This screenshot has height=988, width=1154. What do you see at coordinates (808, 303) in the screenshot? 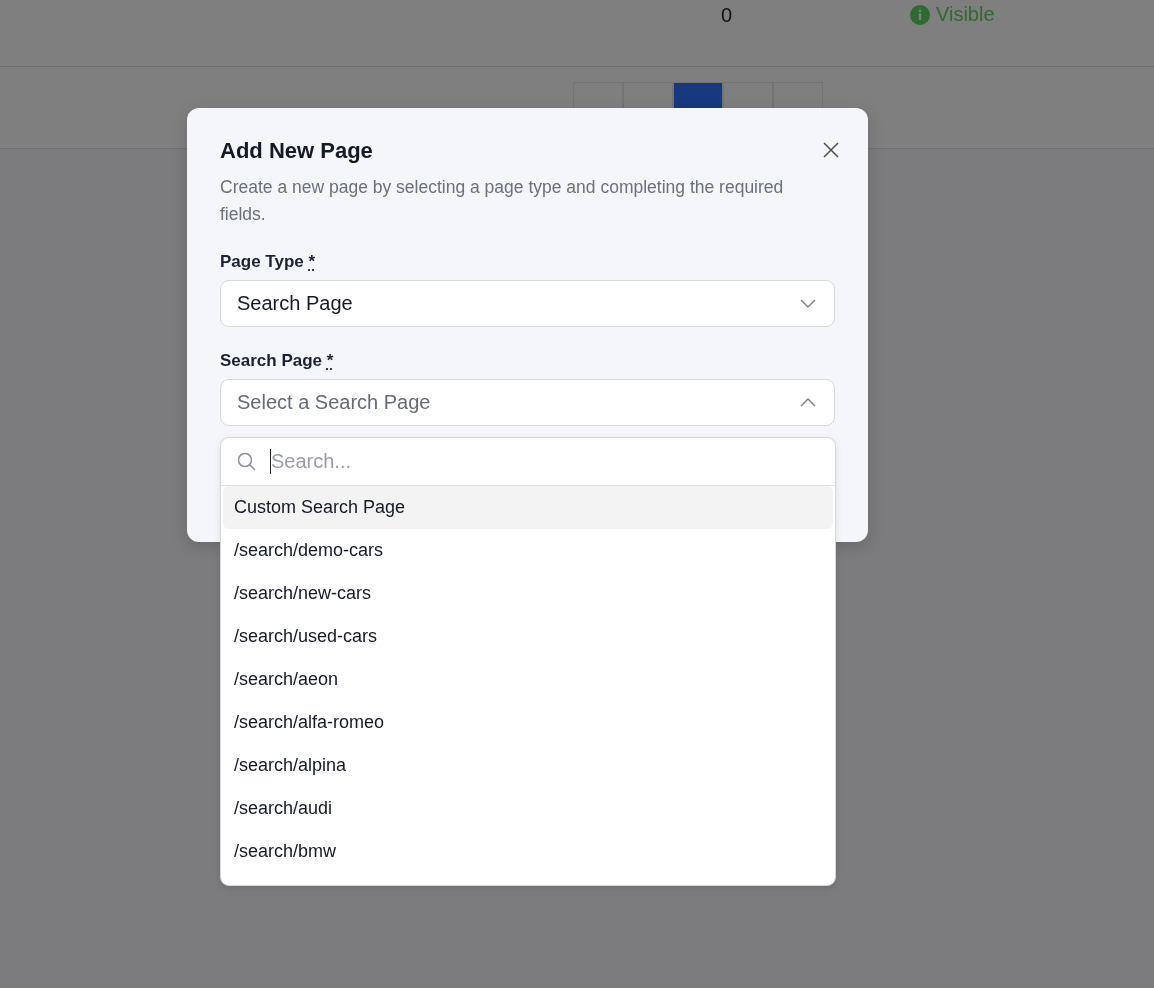
I see `chevron-down-icon` at bounding box center [808, 303].